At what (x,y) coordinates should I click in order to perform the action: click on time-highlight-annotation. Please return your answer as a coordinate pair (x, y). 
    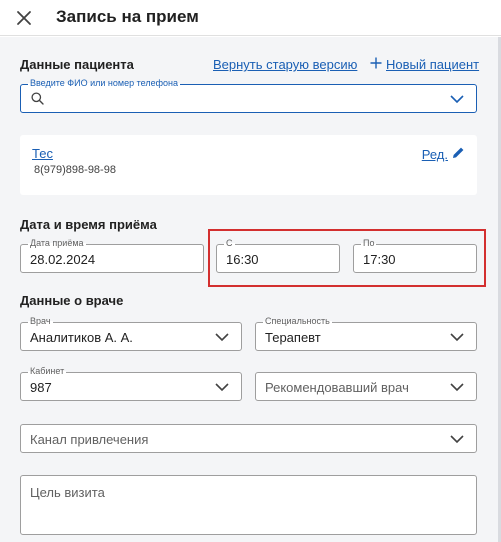
    Looking at the image, I should click on (347, 258).